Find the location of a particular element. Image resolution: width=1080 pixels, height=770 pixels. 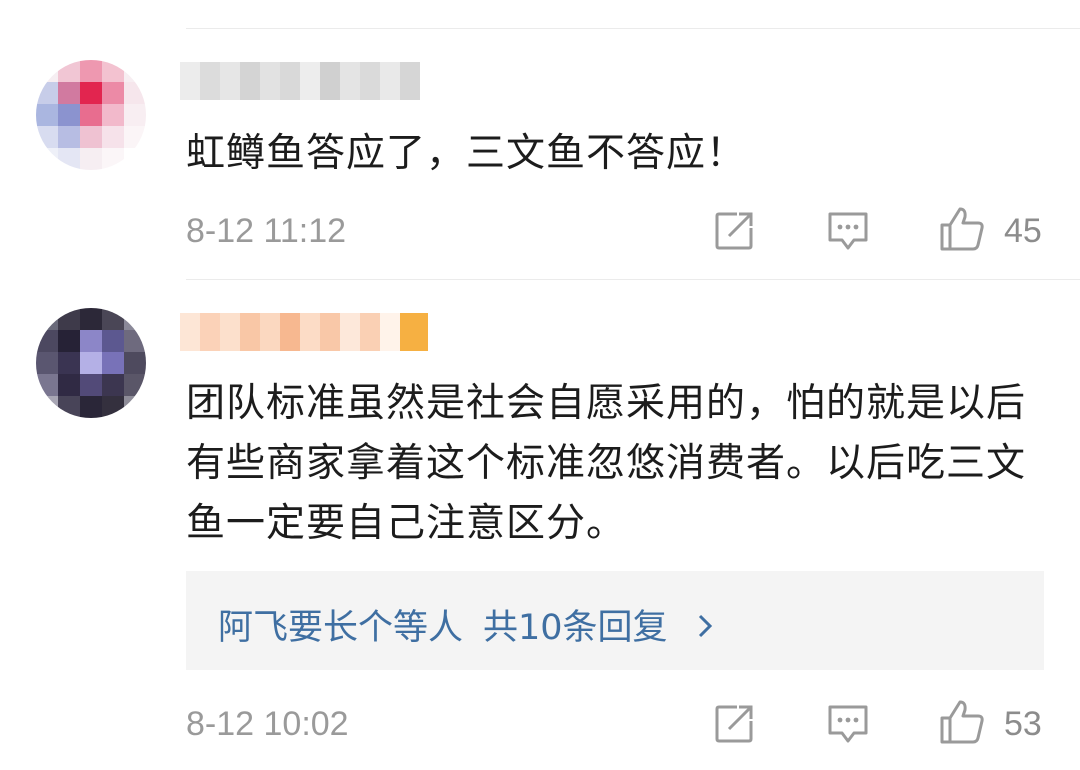

comment-time: 8-12 11:12 is located at coordinates (266, 231).